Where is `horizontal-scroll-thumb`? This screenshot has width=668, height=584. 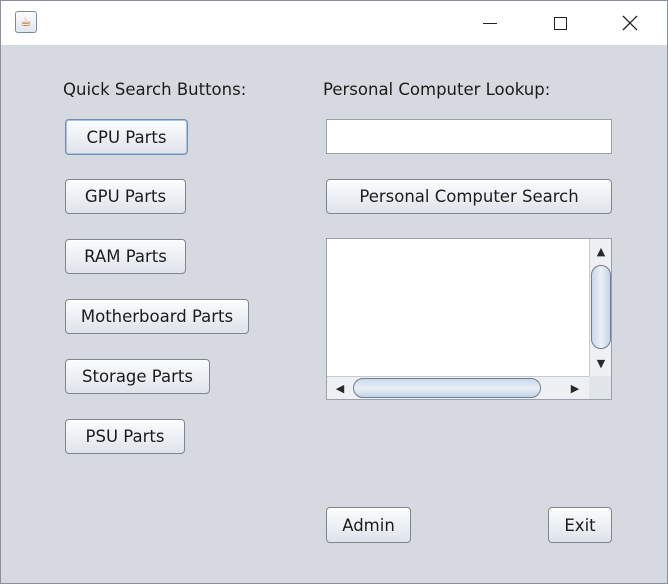
horizontal-scroll-thumb is located at coordinates (447, 388).